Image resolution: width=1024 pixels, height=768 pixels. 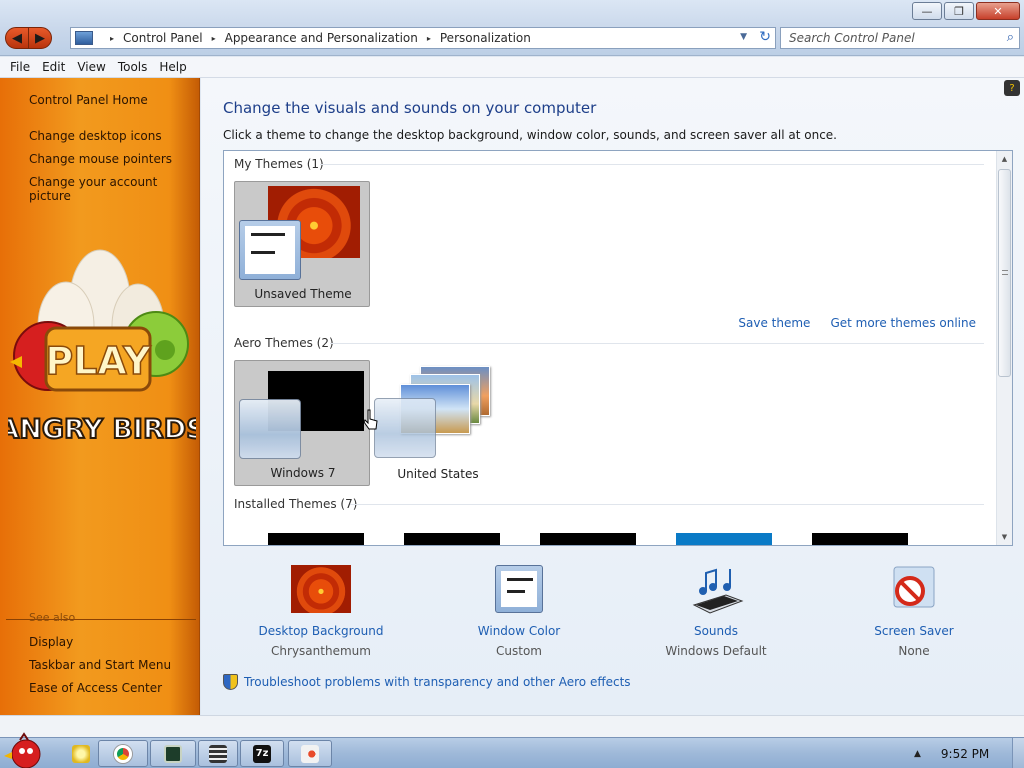 I want to click on setting-value: Custom, so click(x=519, y=651).